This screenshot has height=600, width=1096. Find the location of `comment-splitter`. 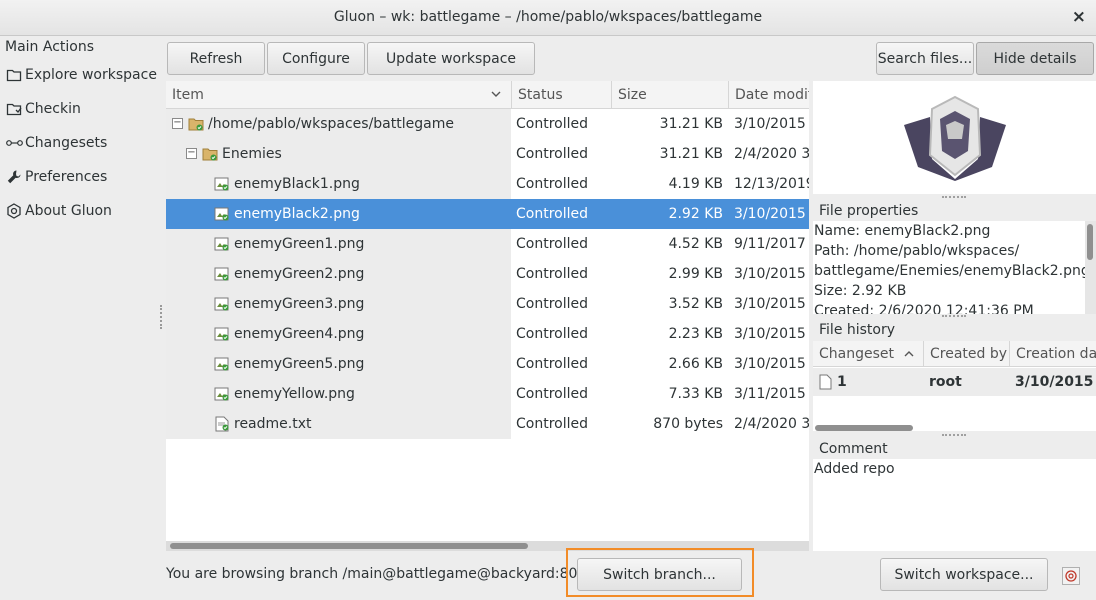

comment-splitter is located at coordinates (954, 436).